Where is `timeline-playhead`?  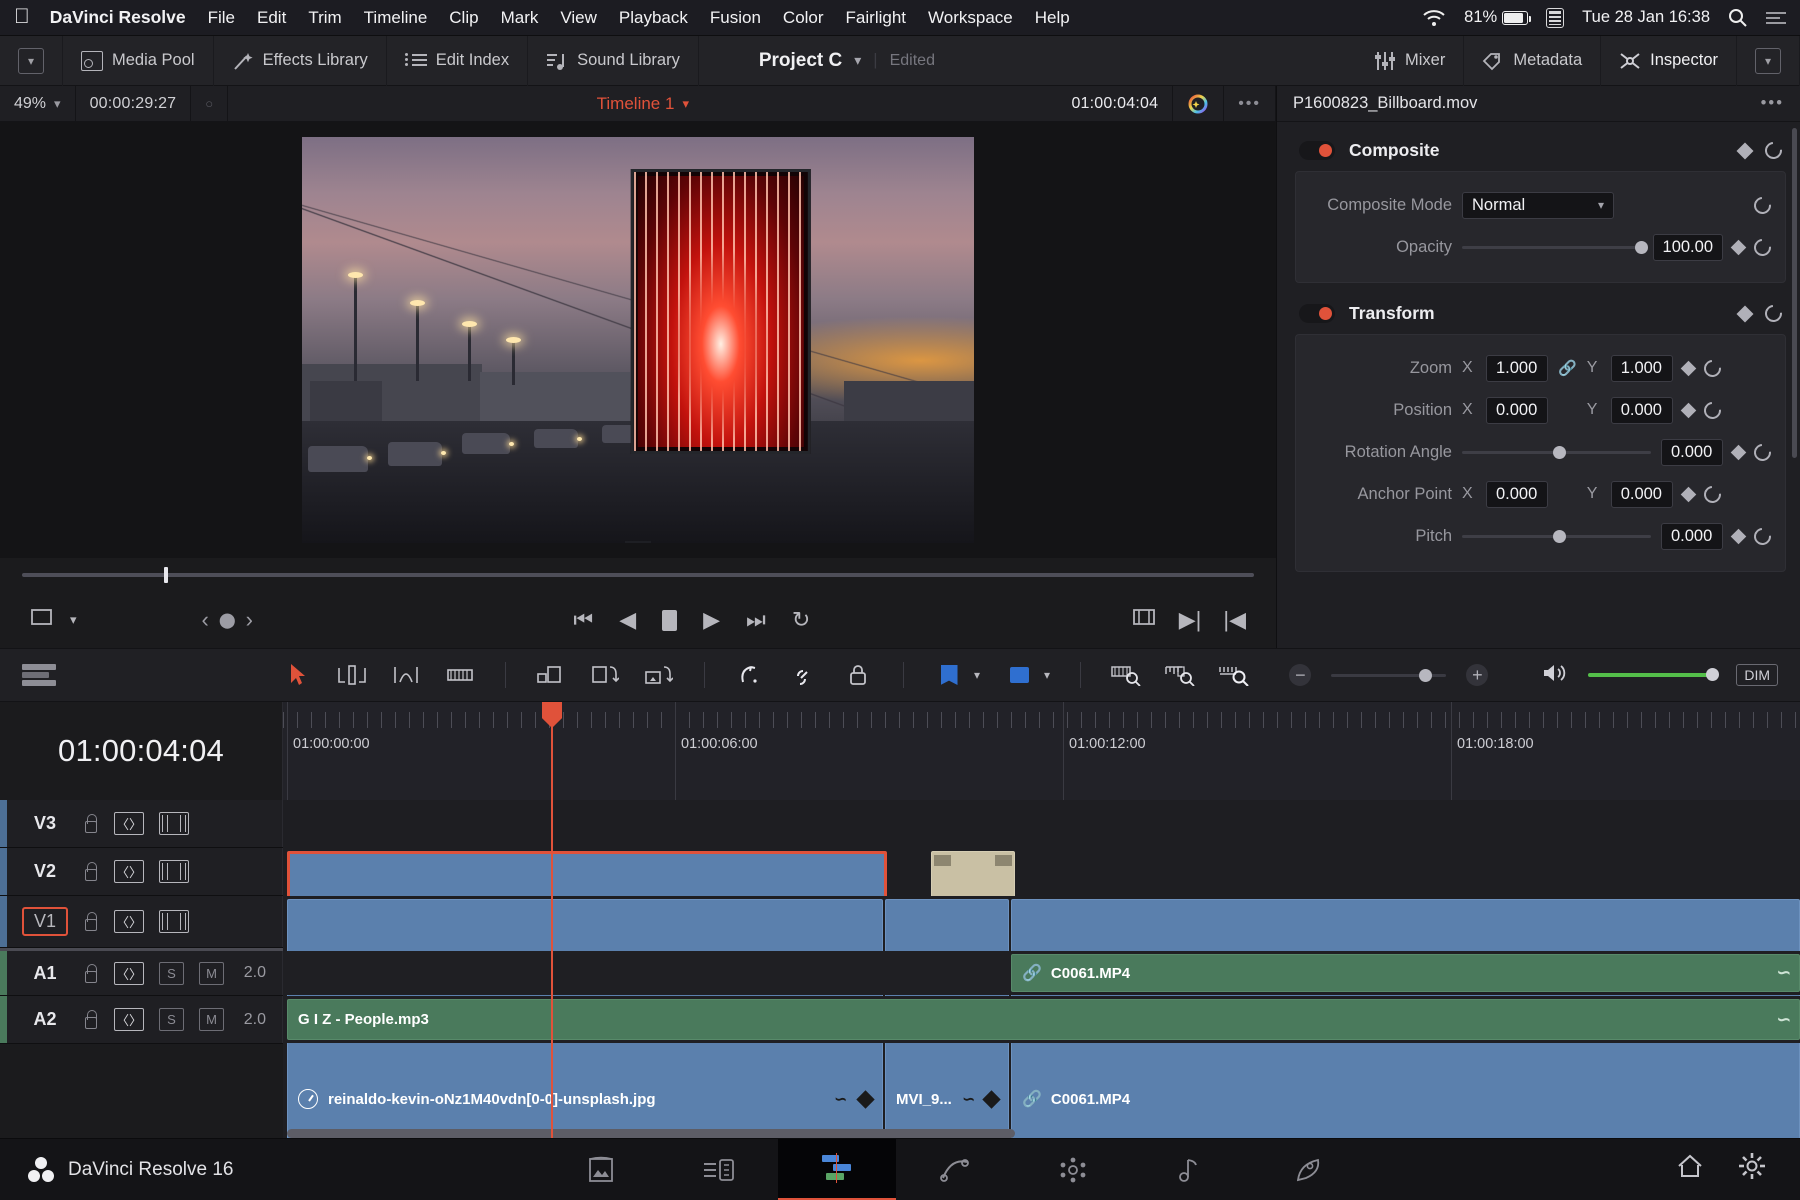
timeline-playhead is located at coordinates (552, 751).